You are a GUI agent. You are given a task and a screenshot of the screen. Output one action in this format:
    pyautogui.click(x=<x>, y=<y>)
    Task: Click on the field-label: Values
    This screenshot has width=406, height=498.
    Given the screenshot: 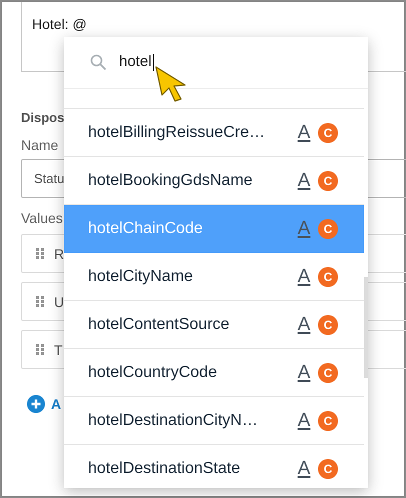 What is the action you would take?
    pyautogui.click(x=42, y=218)
    